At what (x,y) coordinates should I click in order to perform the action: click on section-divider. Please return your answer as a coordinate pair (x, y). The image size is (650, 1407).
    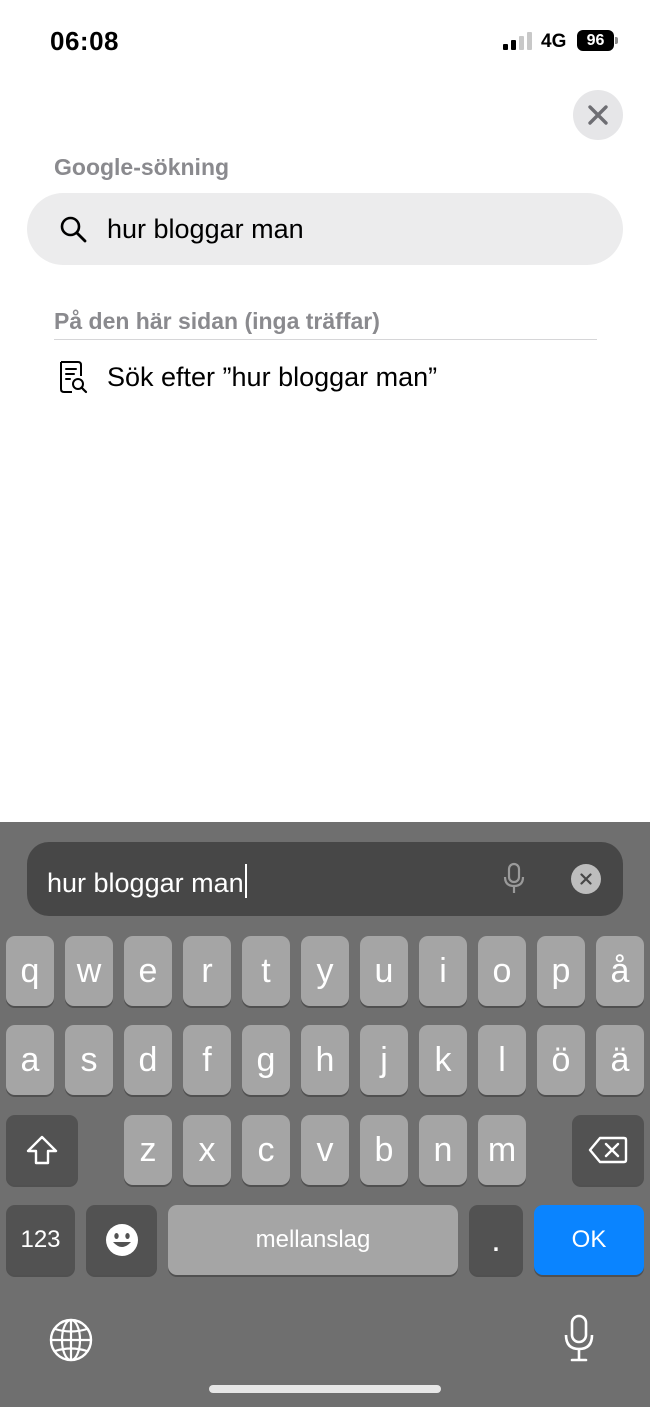
    Looking at the image, I should click on (325, 339).